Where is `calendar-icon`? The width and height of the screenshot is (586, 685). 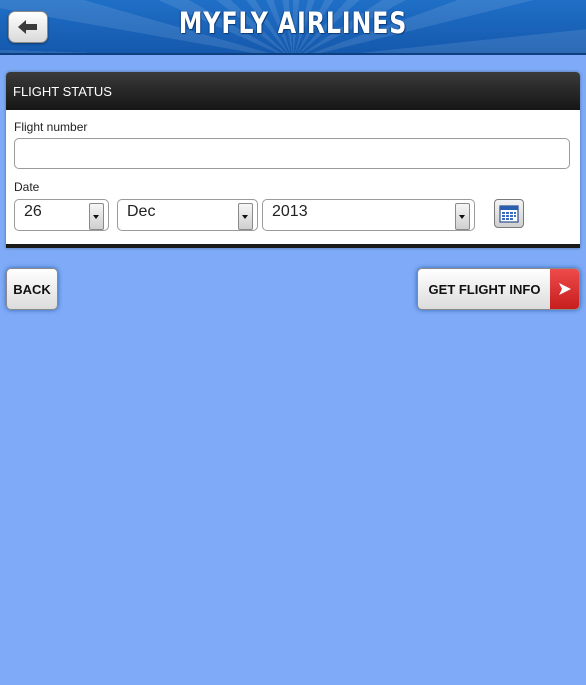 calendar-icon is located at coordinates (509, 213).